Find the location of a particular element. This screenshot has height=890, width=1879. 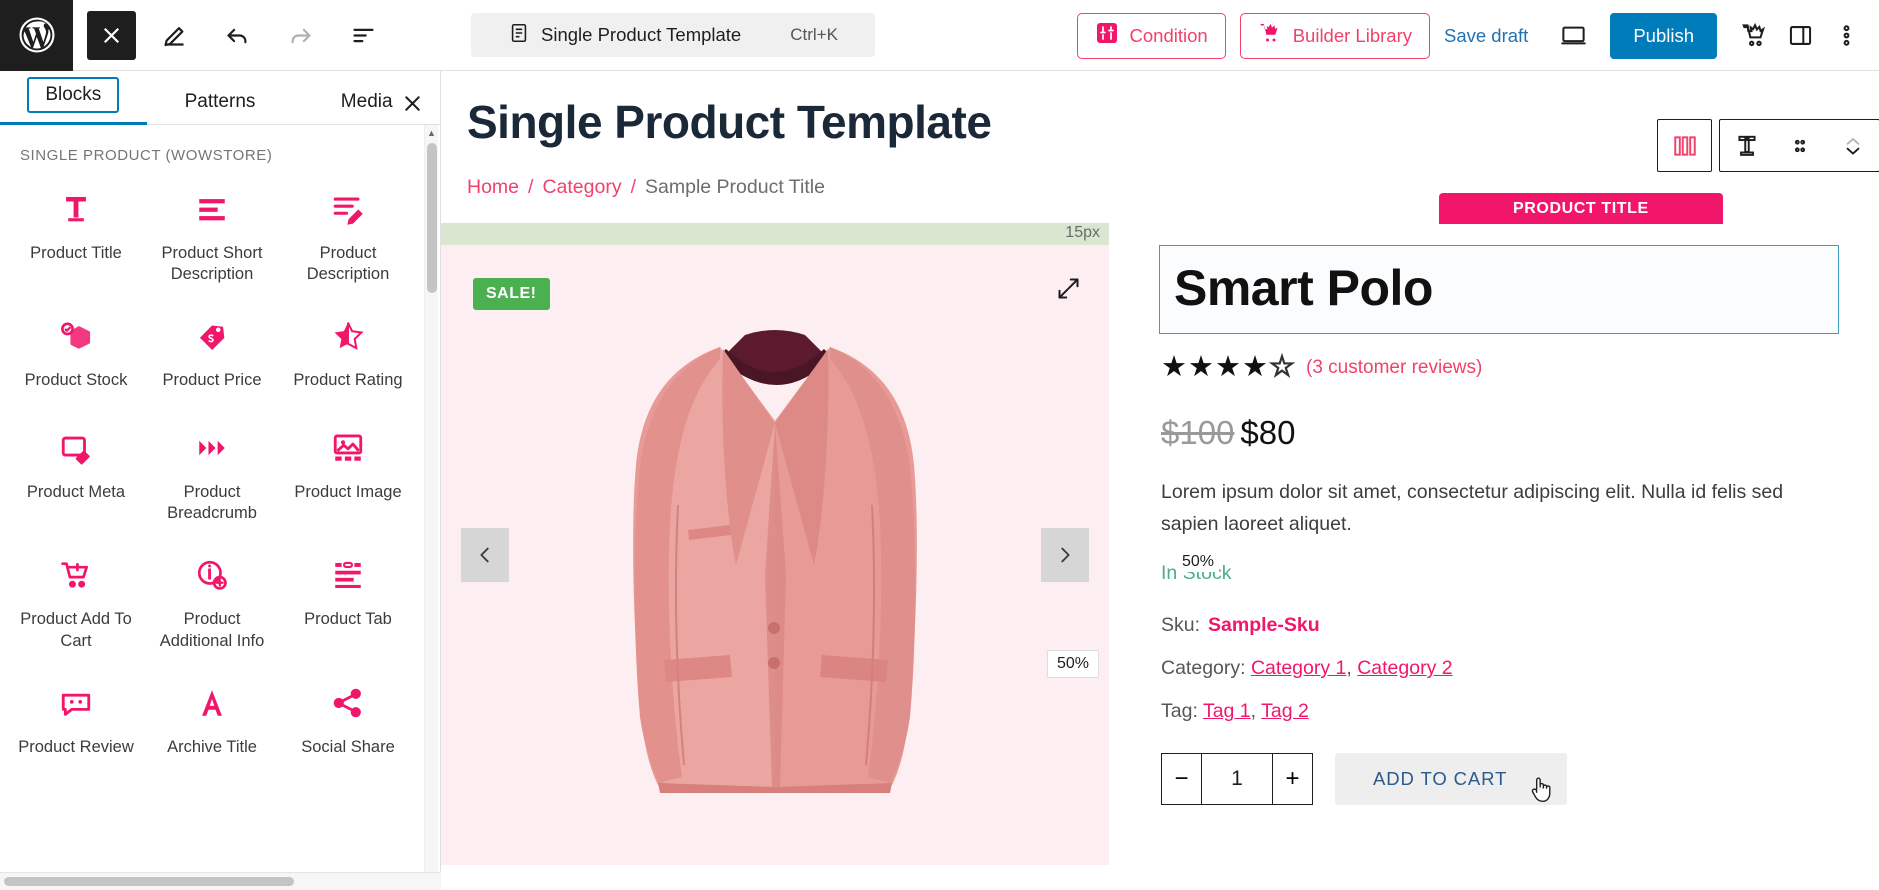

block-item-label: Product Title is located at coordinates (76, 253).